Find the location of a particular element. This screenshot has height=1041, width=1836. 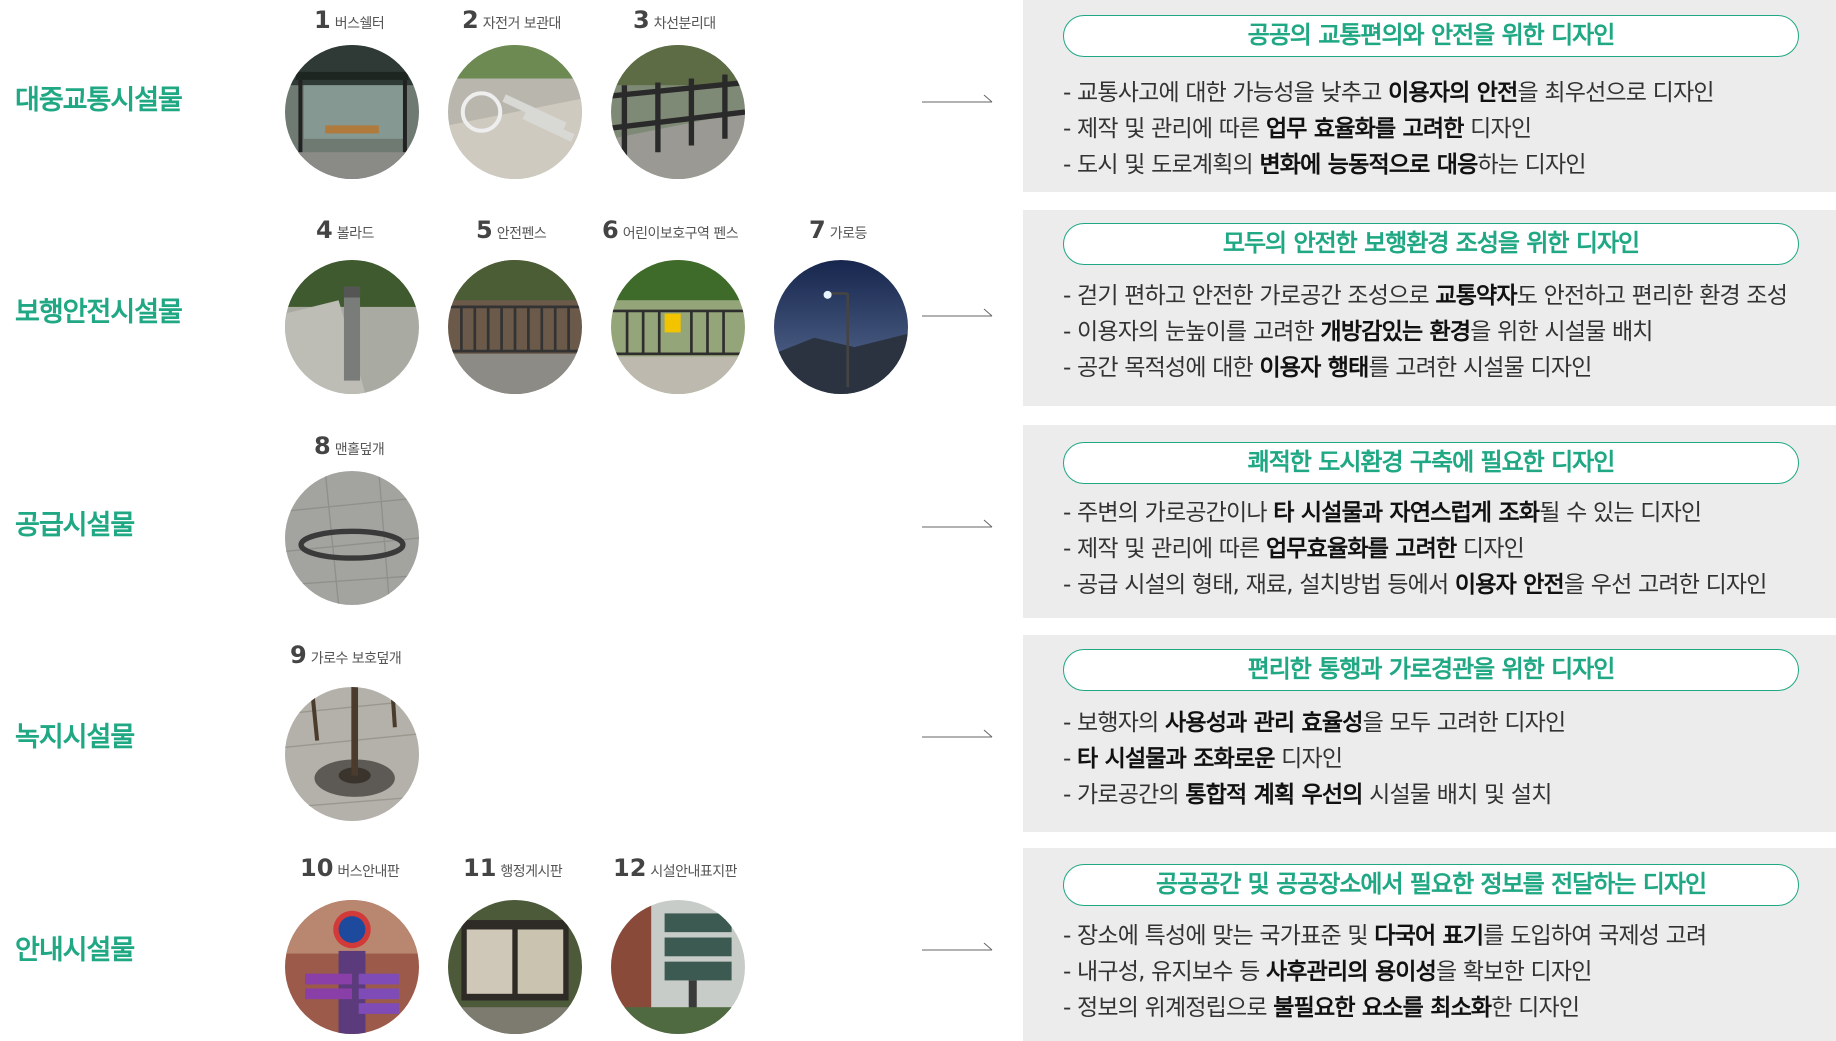

bullet-line: - 제작 및 관리에 따른 업무효율화를 고려한 디자인 is located at coordinates (1415, 549).